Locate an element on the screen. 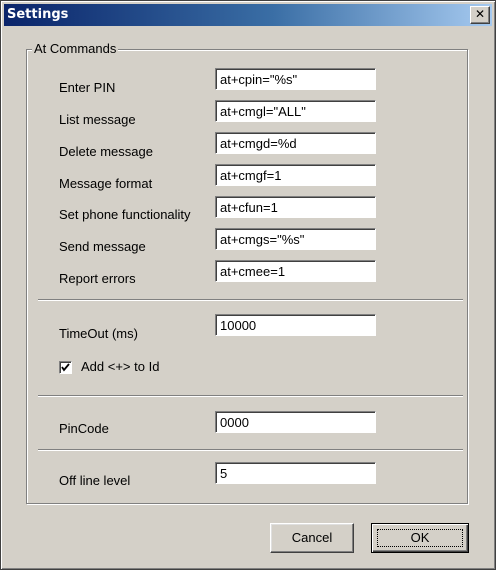  pincode-field: 0000 is located at coordinates (295, 422).